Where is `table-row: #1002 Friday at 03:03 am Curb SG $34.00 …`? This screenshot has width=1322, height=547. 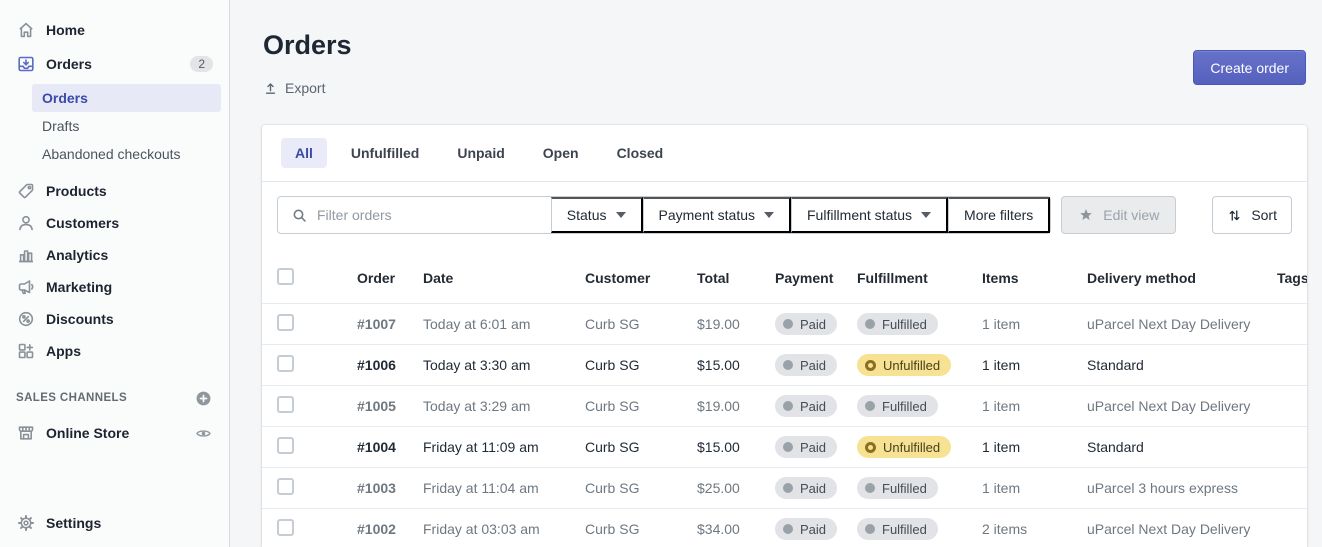 table-row: #1002 Friday at 03:03 am Curb SG $34.00 … is located at coordinates (784, 527).